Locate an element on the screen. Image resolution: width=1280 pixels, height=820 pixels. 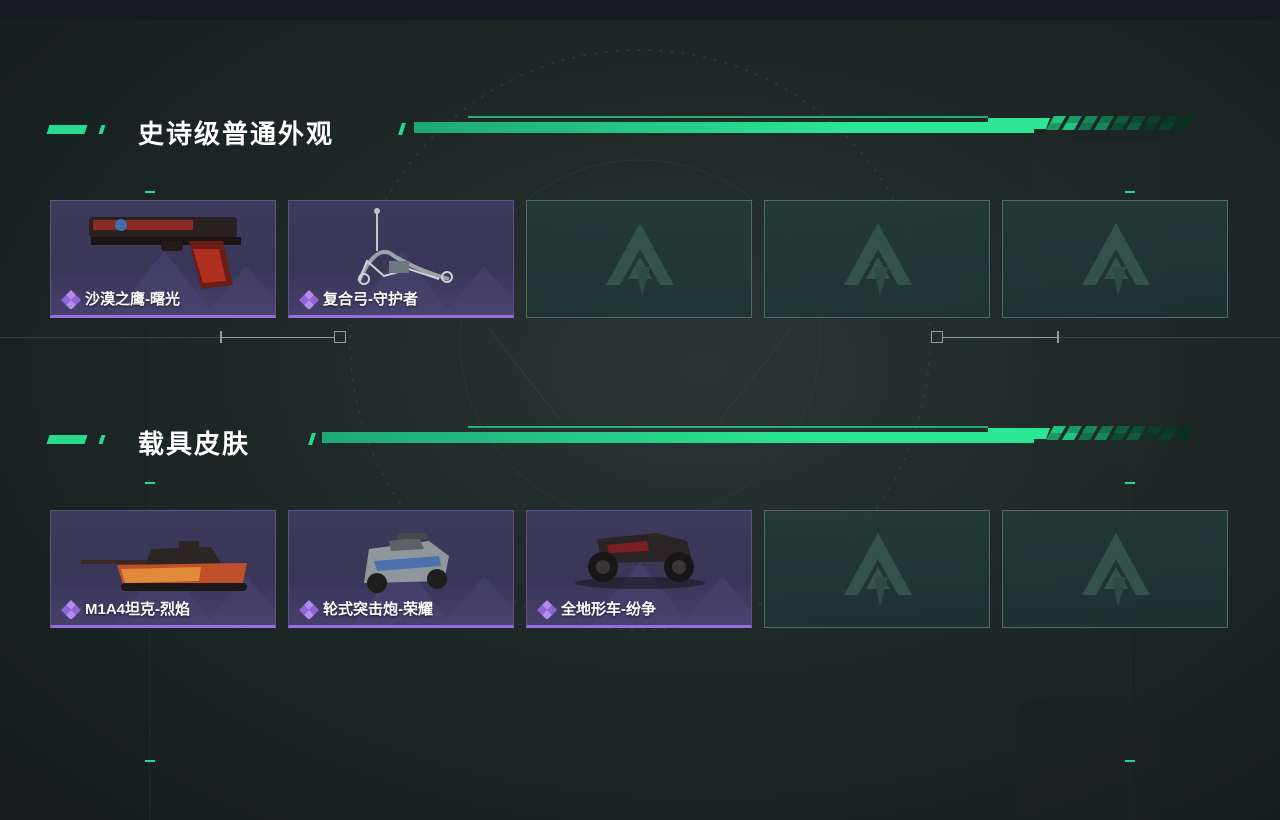
skin-label: M1A4坦克-烈焰 is located at coordinates (125, 608).